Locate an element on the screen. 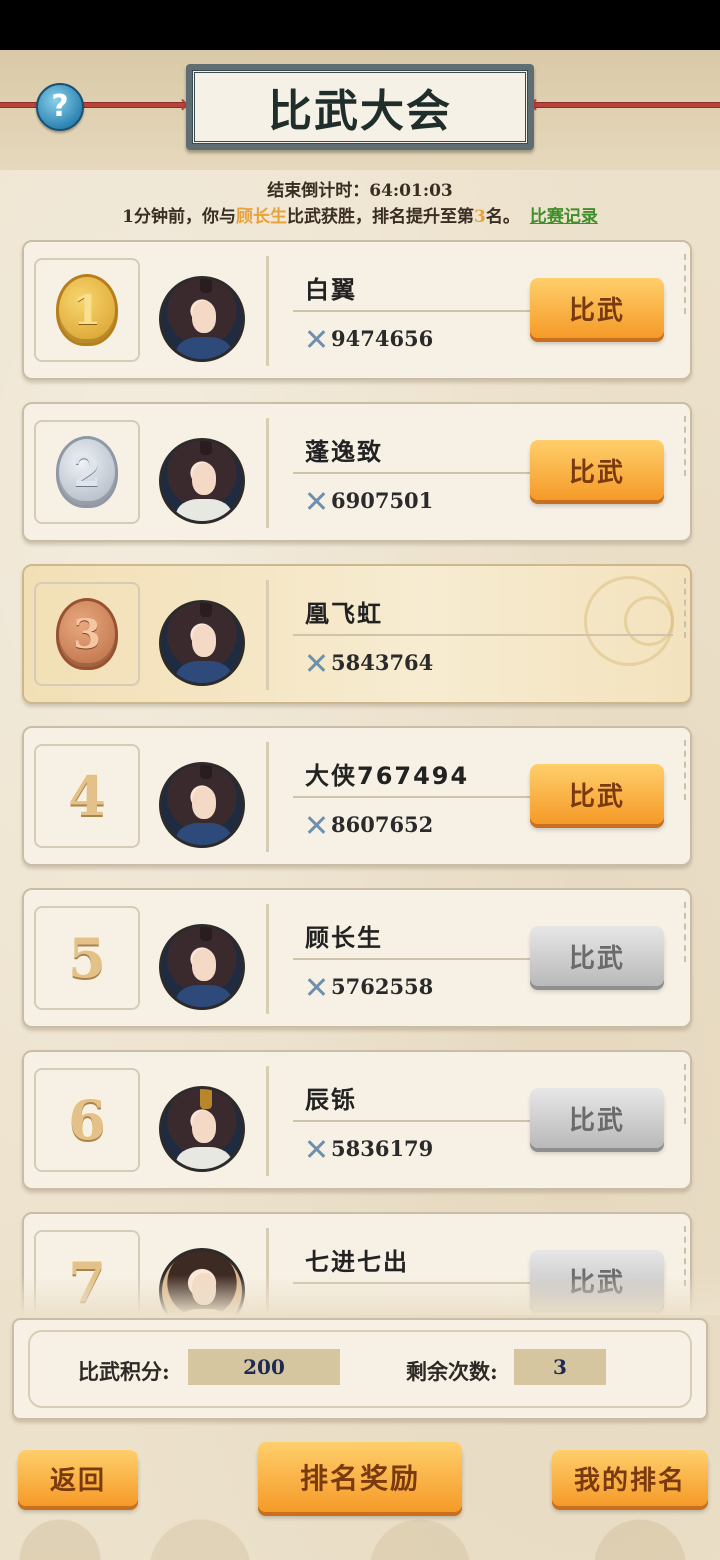  score-label: 比武积分: is located at coordinates (124, 1371).